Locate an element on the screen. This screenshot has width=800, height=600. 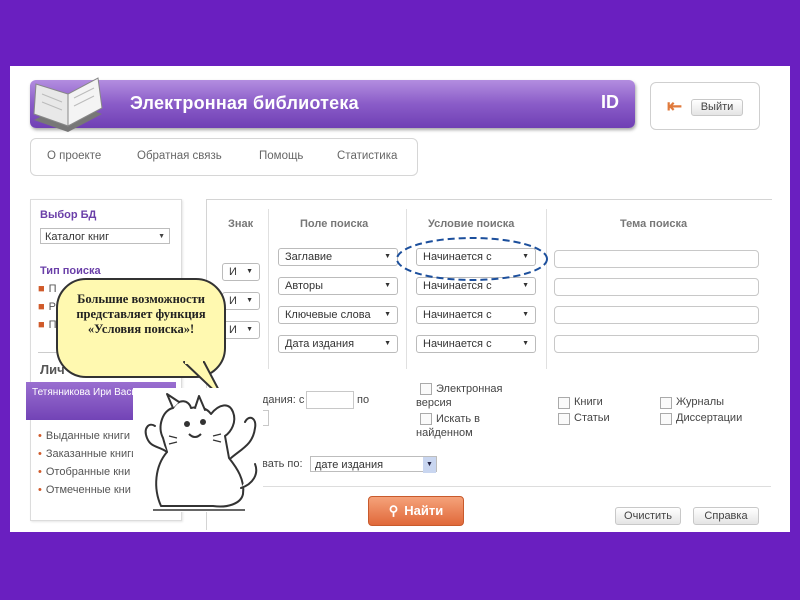
header-topic: Тема поиска is located at coordinates (654, 224).